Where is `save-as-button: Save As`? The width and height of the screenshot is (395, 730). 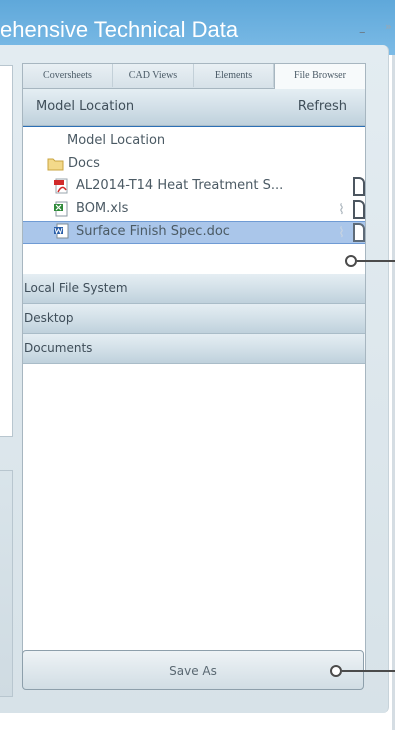
save-as-button: Save As is located at coordinates (193, 670).